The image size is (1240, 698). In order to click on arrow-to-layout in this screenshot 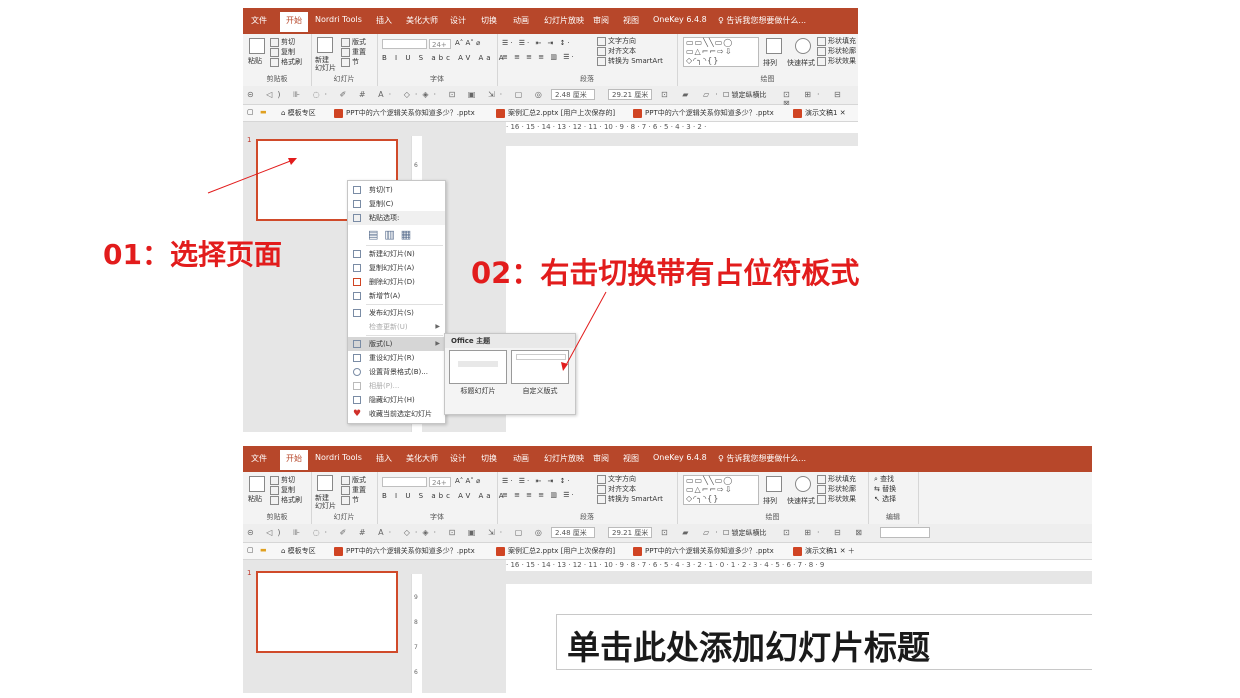, I will do `click(585, 329)`.